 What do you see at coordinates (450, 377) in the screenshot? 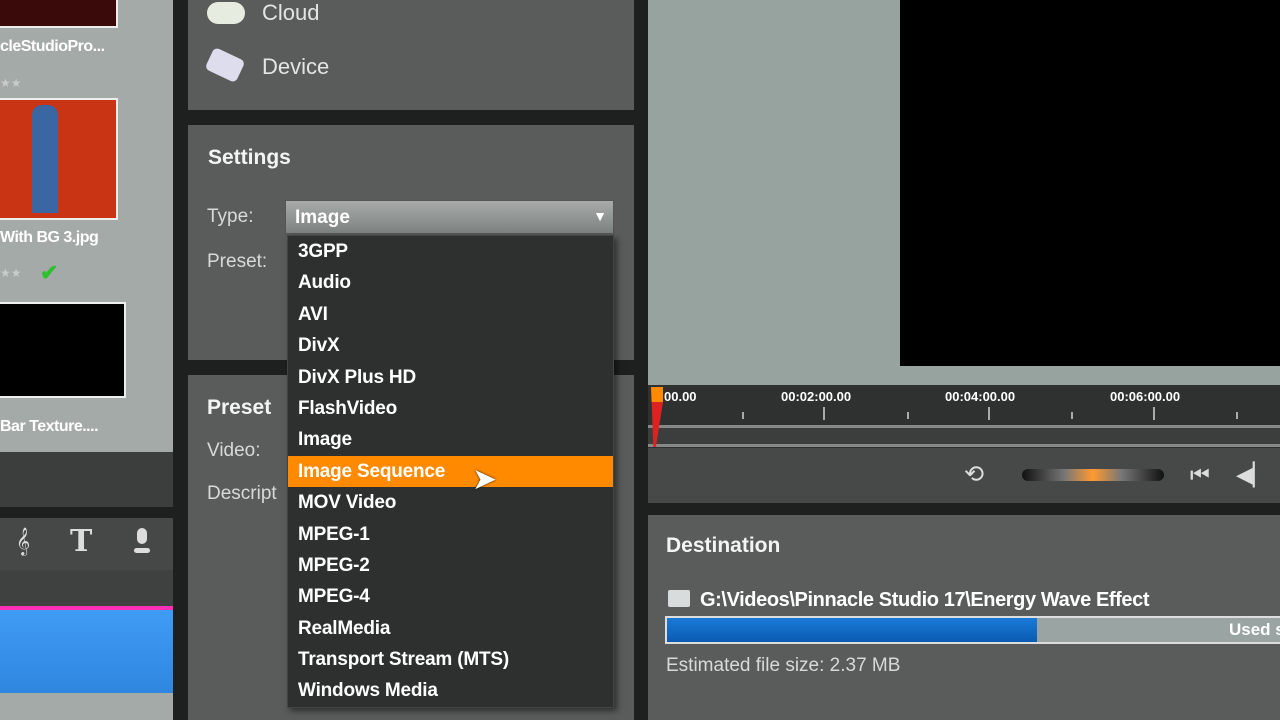
I see `type-option: DivX Plus HD` at bounding box center [450, 377].